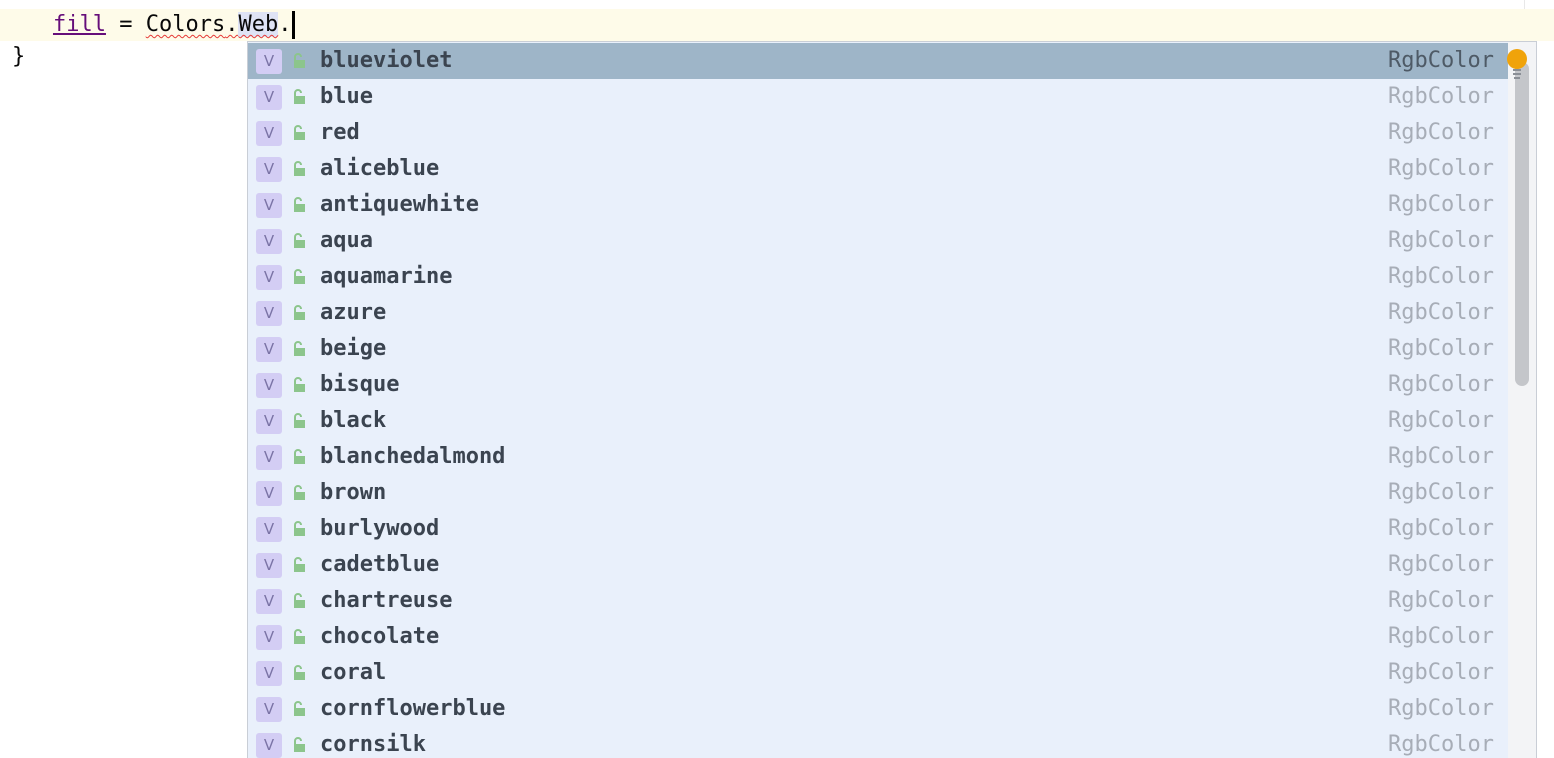 This screenshot has height=758, width=1554. What do you see at coordinates (386, 600) in the screenshot?
I see `completion-item-name: chartreuse` at bounding box center [386, 600].